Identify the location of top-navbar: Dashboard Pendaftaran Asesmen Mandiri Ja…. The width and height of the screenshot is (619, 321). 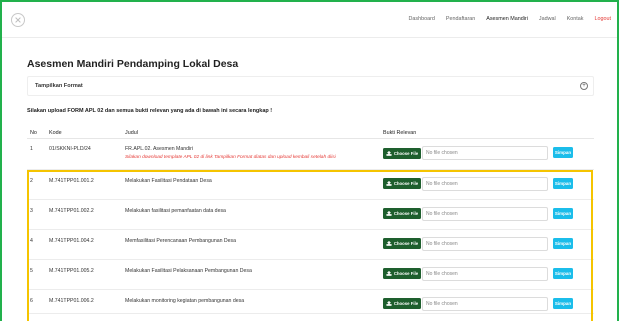
(309, 20).